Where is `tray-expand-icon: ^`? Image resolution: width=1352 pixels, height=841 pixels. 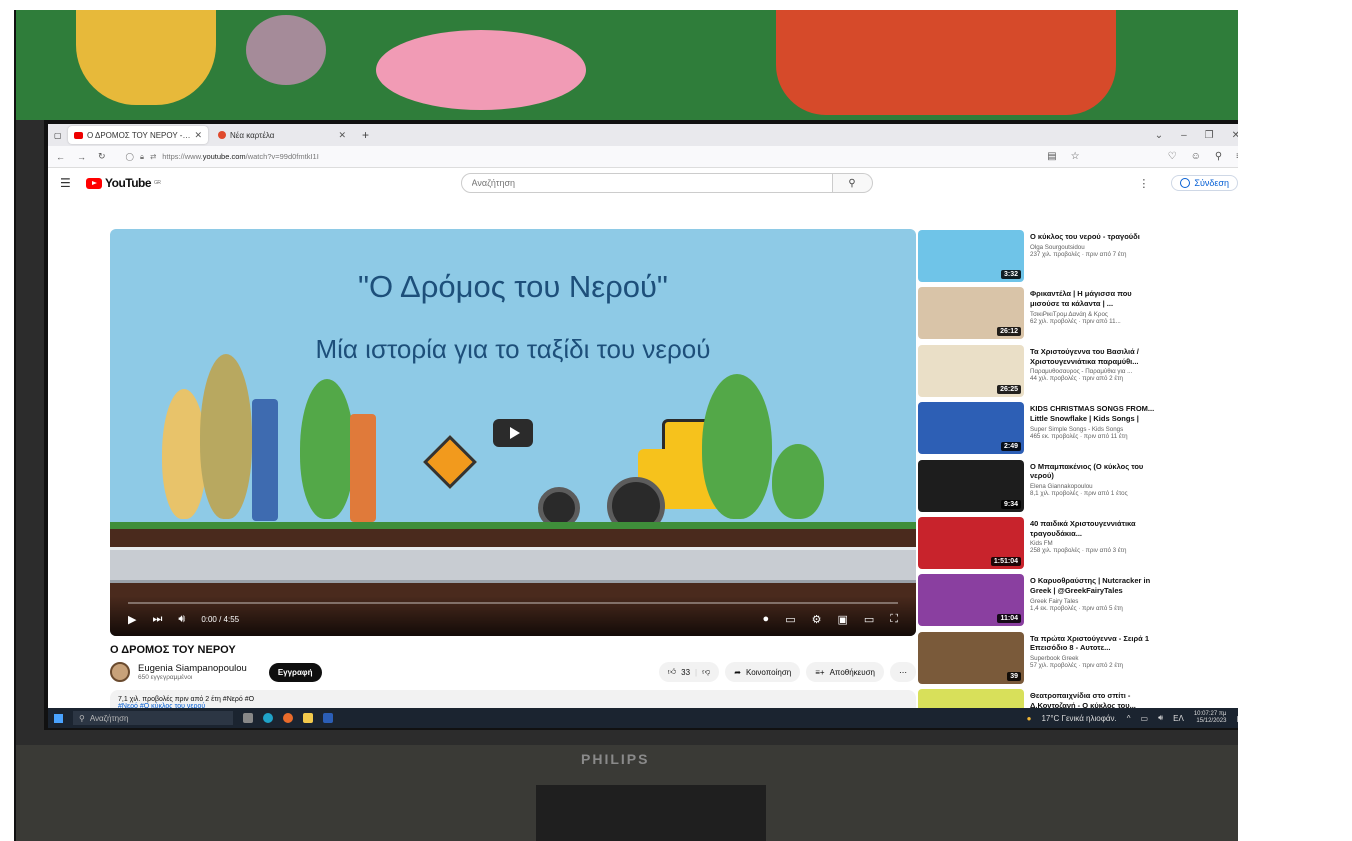
tray-expand-icon: ^ is located at coordinates (1129, 718).